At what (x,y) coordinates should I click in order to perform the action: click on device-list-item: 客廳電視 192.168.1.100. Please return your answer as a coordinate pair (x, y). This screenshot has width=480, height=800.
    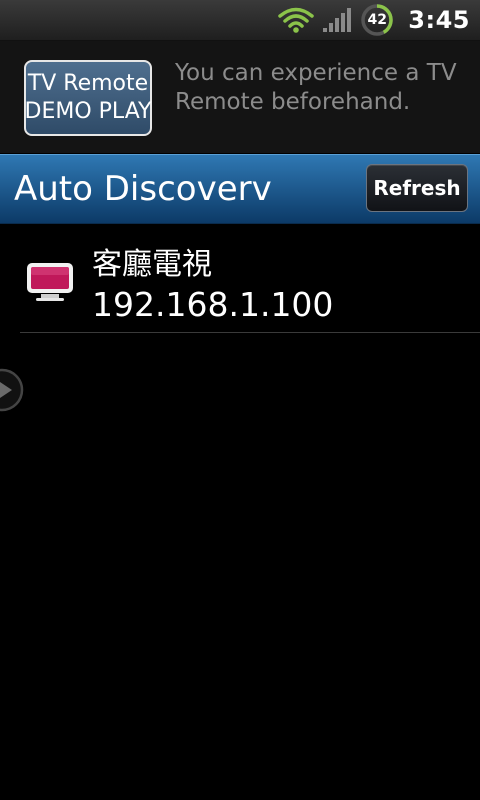
    Looking at the image, I should click on (240, 277).